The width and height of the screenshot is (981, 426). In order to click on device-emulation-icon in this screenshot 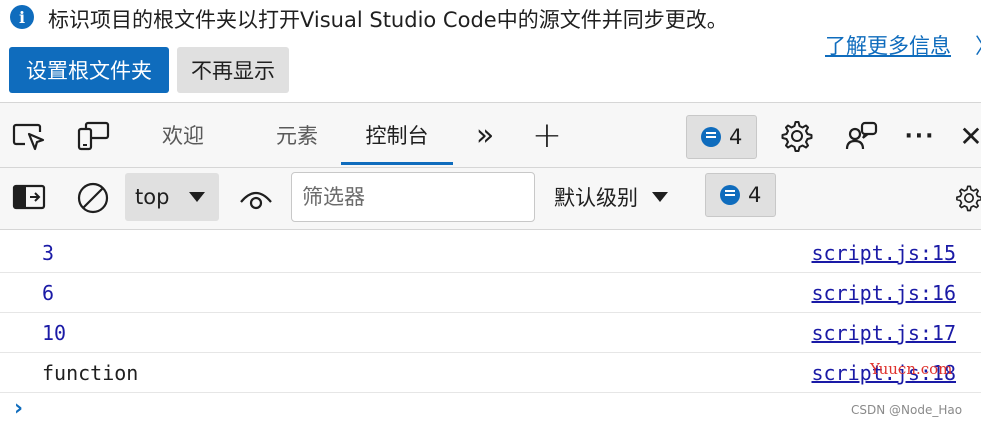, I will do `click(93, 136)`.